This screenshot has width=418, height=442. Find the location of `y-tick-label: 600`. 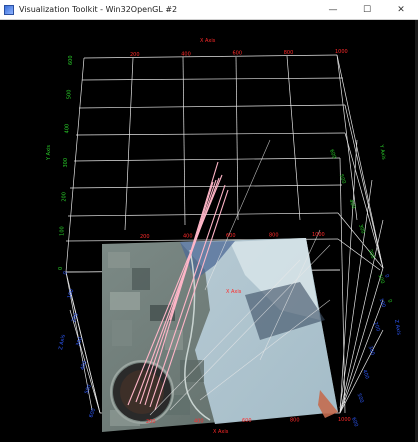

y-tick-label: 600 is located at coordinates (71, 60).